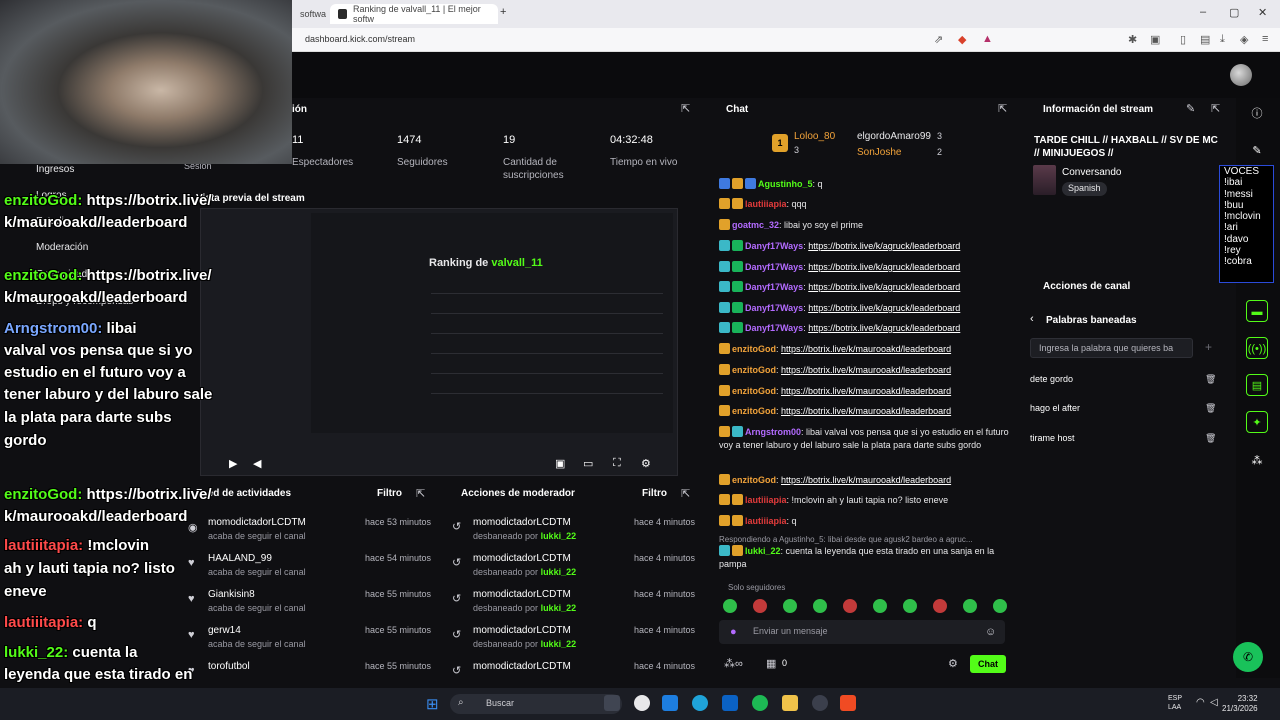 This screenshot has height=720, width=1280. Describe the element at coordinates (1155, 39) in the screenshot. I see `screenshot-icon: ▣` at that location.